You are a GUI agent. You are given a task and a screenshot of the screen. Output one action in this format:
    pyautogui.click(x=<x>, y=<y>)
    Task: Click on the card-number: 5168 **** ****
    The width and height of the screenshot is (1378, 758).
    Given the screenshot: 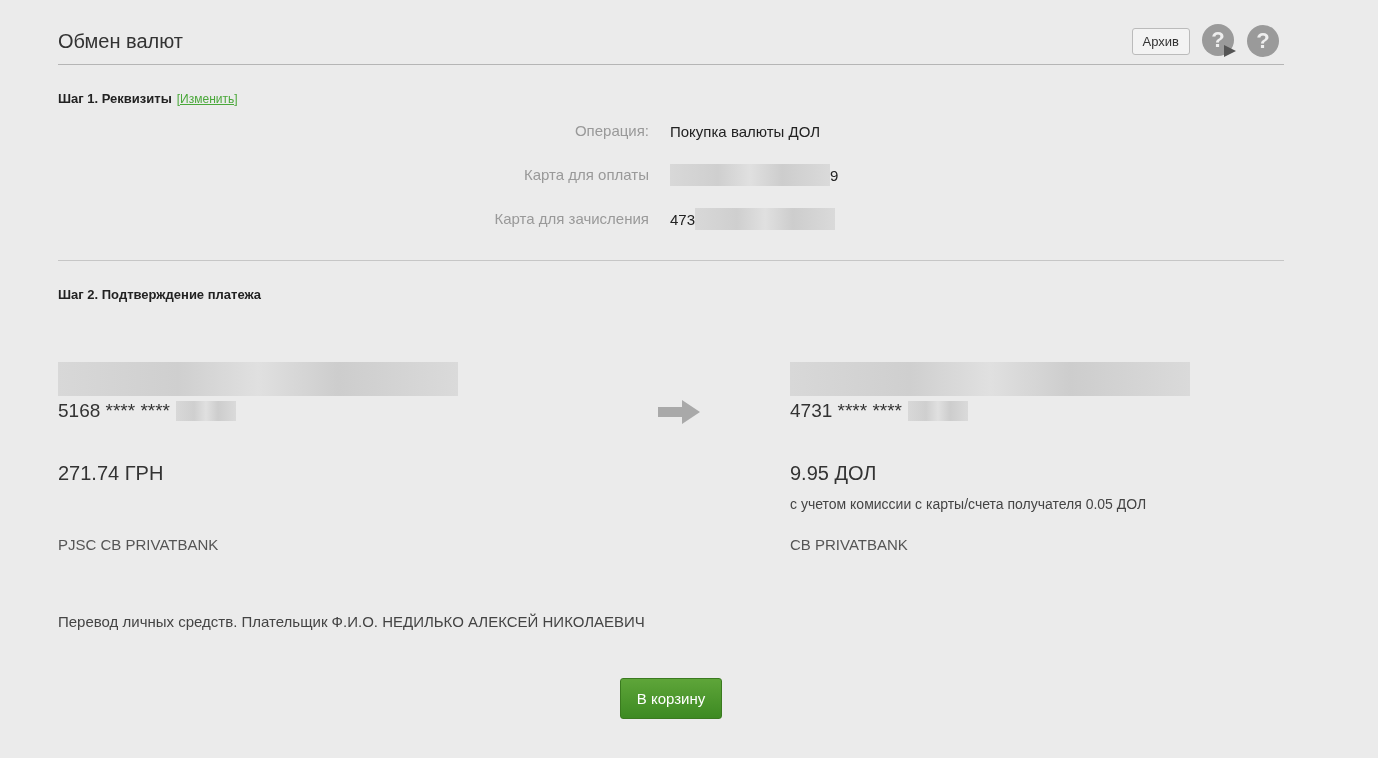 What is the action you would take?
    pyautogui.click(x=114, y=411)
    